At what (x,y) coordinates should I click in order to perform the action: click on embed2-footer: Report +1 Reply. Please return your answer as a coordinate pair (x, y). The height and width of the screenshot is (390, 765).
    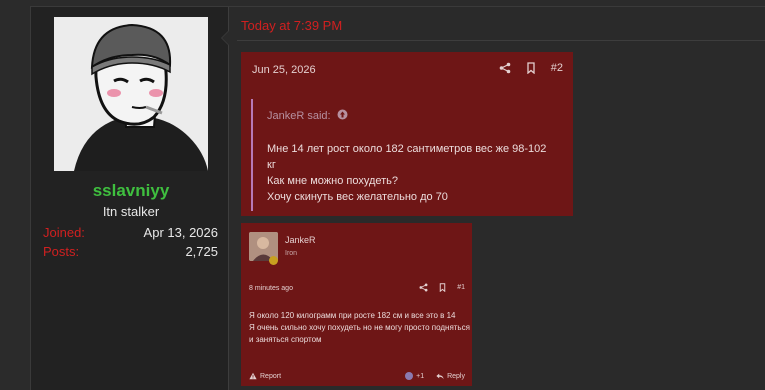
    Looking at the image, I should click on (357, 376).